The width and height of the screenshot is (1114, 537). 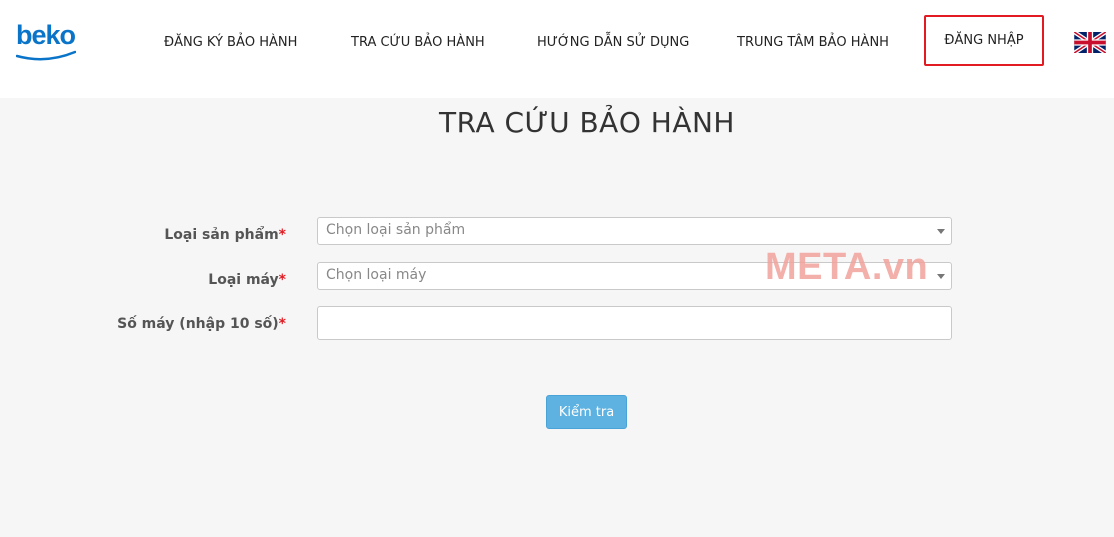 What do you see at coordinates (396, 230) in the screenshot?
I see `product-type-select-value: Chọn loại sản phẩm` at bounding box center [396, 230].